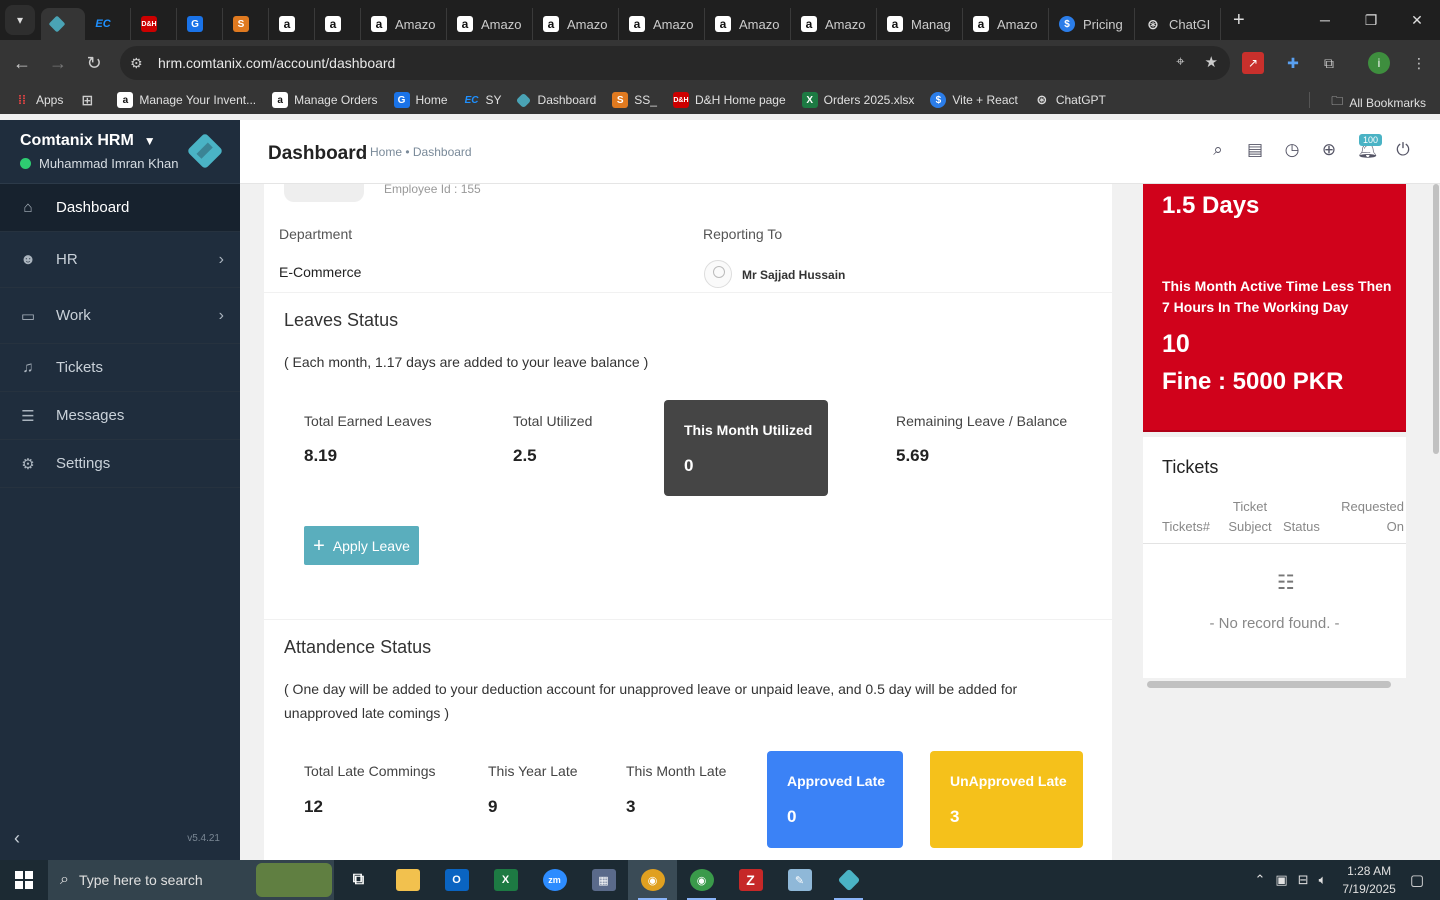 The image size is (1440, 900). Describe the element at coordinates (675, 63) in the screenshot. I see `address-bar: ⚙ hrm.comtanix.com/account/dashboard ⌖ ★` at that location.